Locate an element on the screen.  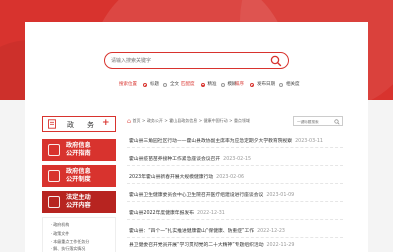
filter-match: 匹配度 精准 模糊 is located at coordinates (209, 85).